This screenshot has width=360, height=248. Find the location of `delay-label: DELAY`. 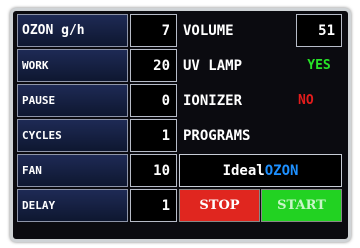

delay-label: DELAY is located at coordinates (72, 205).